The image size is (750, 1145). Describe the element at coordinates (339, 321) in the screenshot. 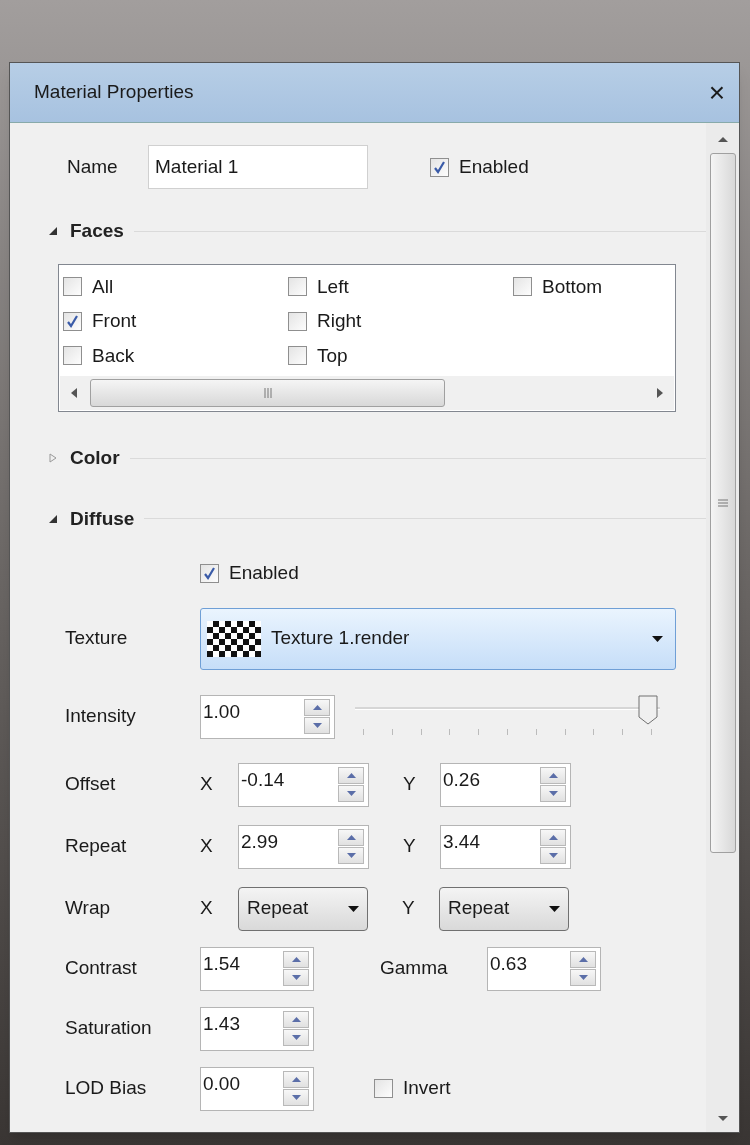

I see `checkbox-label: Right` at that location.